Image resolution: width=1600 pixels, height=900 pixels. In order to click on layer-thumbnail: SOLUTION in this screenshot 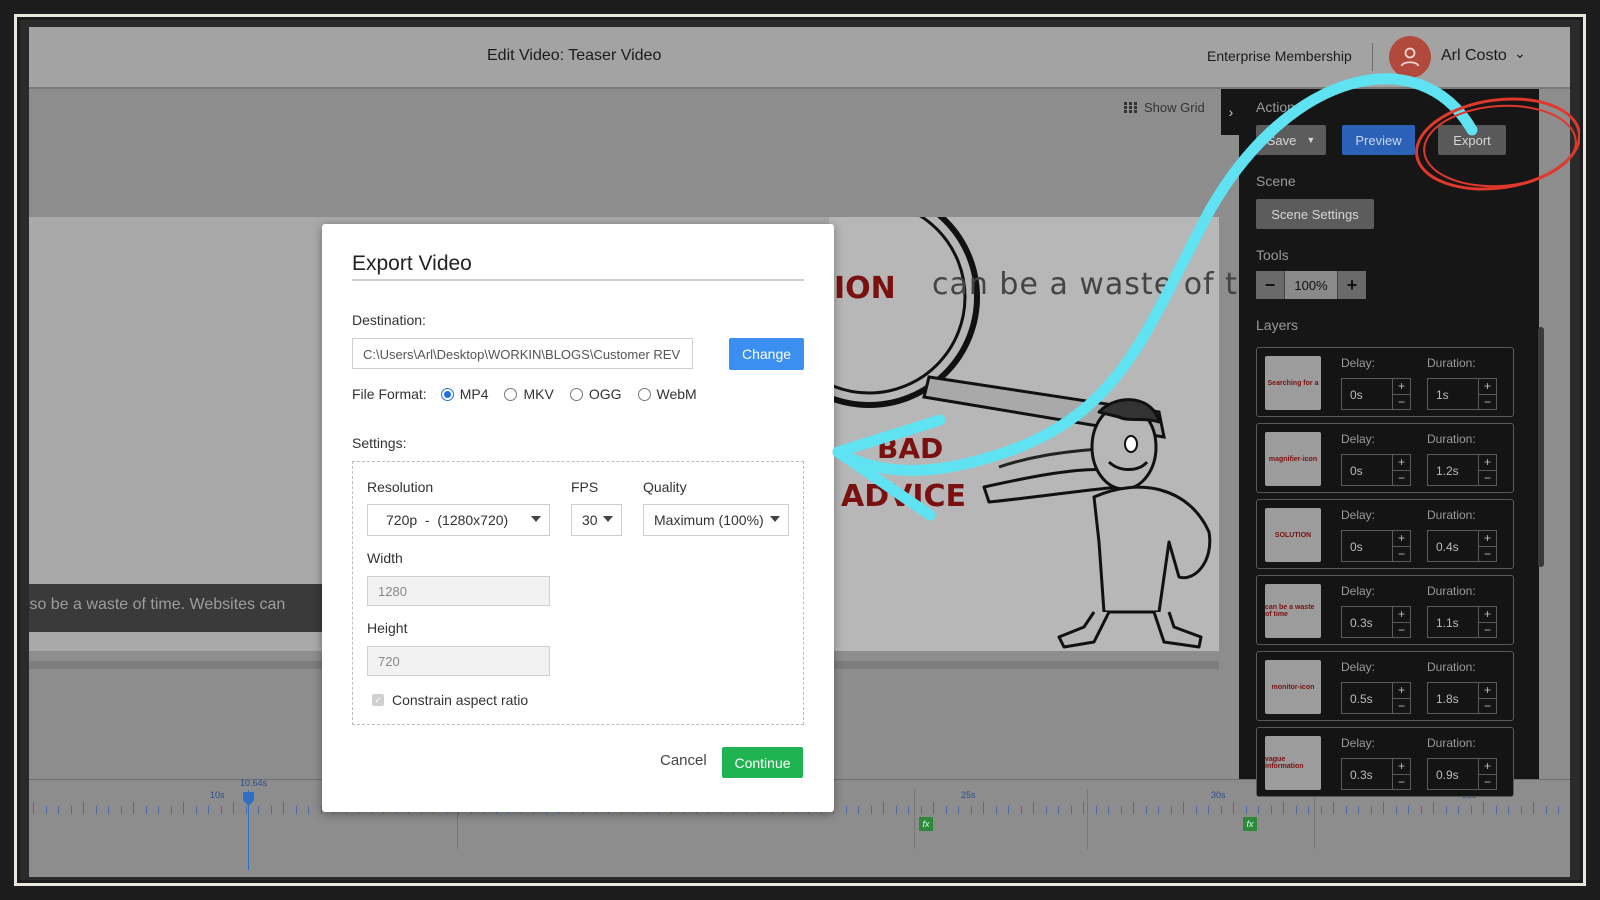, I will do `click(1293, 535)`.